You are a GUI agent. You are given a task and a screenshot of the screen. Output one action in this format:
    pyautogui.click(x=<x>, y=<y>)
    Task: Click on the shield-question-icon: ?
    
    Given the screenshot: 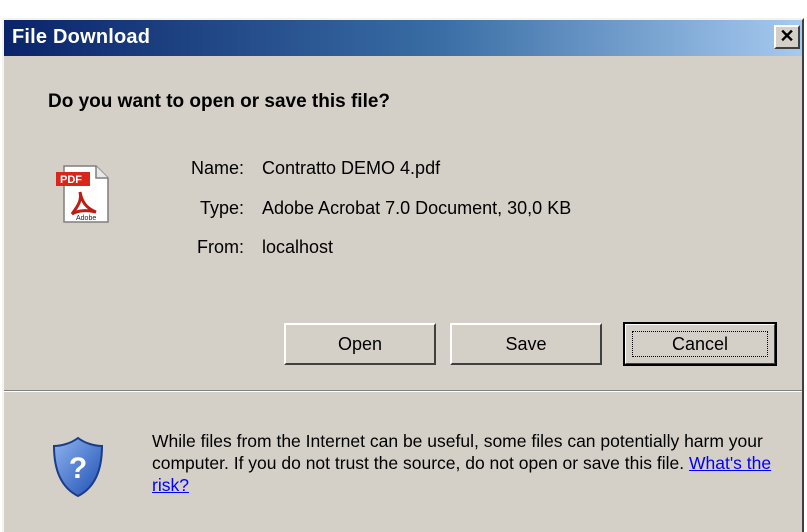 What is the action you would take?
    pyautogui.click(x=78, y=467)
    